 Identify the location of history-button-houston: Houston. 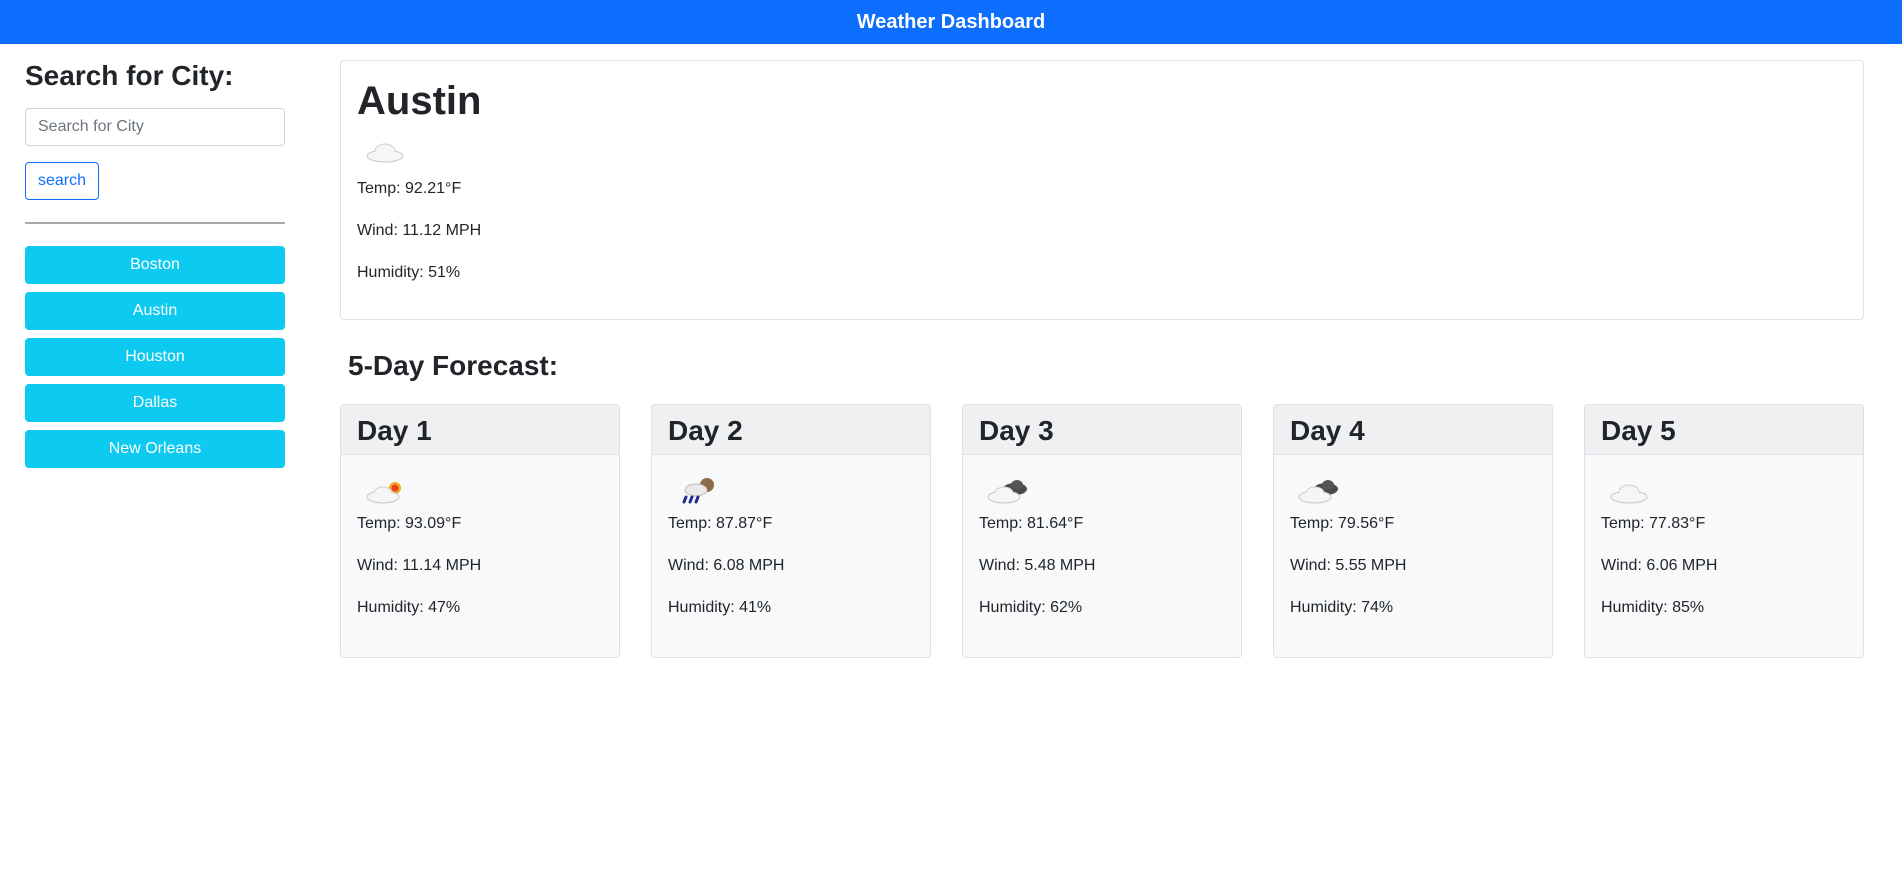
(155, 357).